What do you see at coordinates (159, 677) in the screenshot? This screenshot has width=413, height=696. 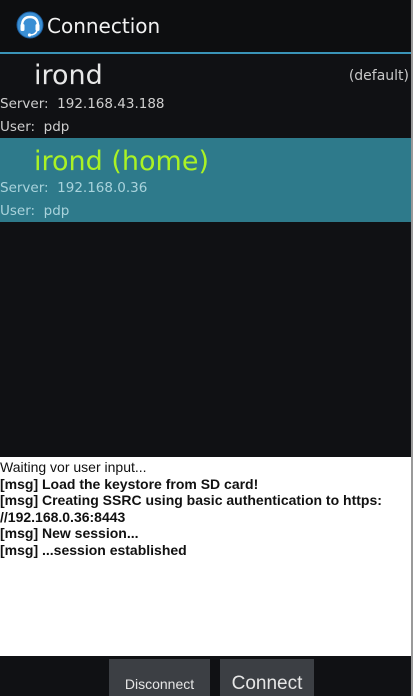 I see `disconnect-button: Disconnect` at bounding box center [159, 677].